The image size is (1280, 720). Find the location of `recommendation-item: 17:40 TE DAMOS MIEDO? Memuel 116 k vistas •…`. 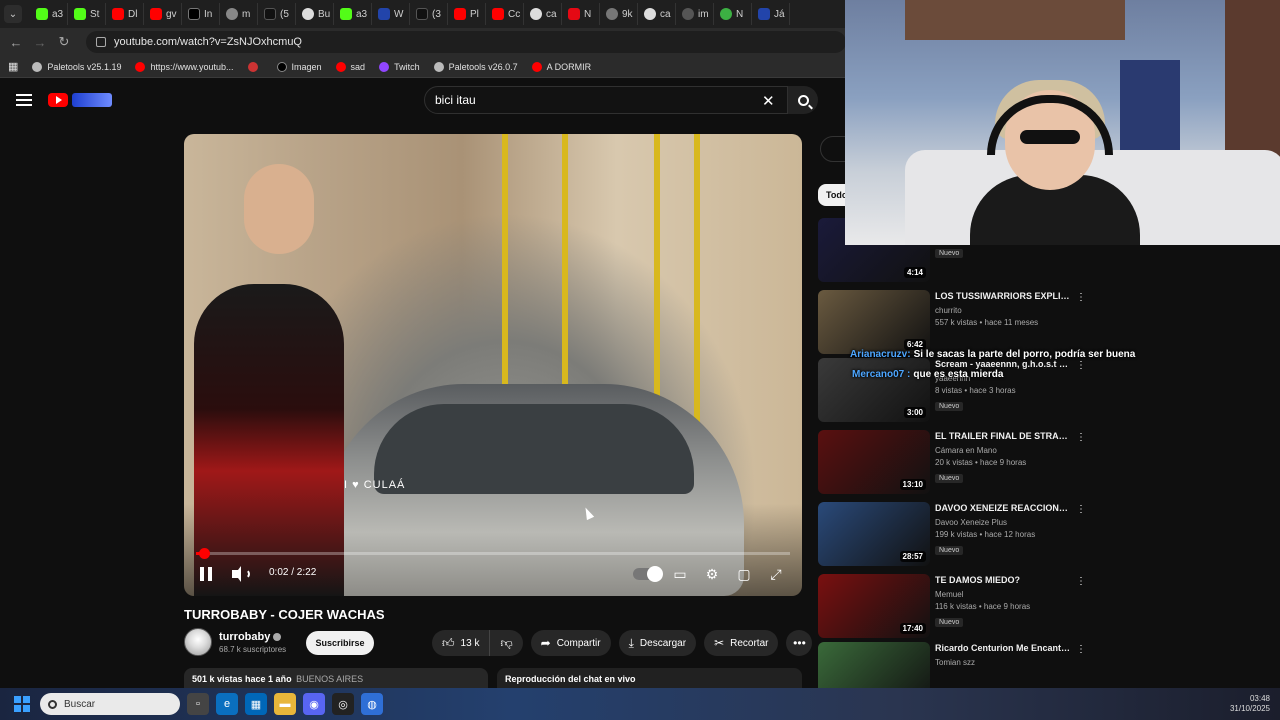

recommendation-item: 17:40 TE DAMOS MIEDO? Memuel 116 k vistas •… is located at coordinates (952, 607).